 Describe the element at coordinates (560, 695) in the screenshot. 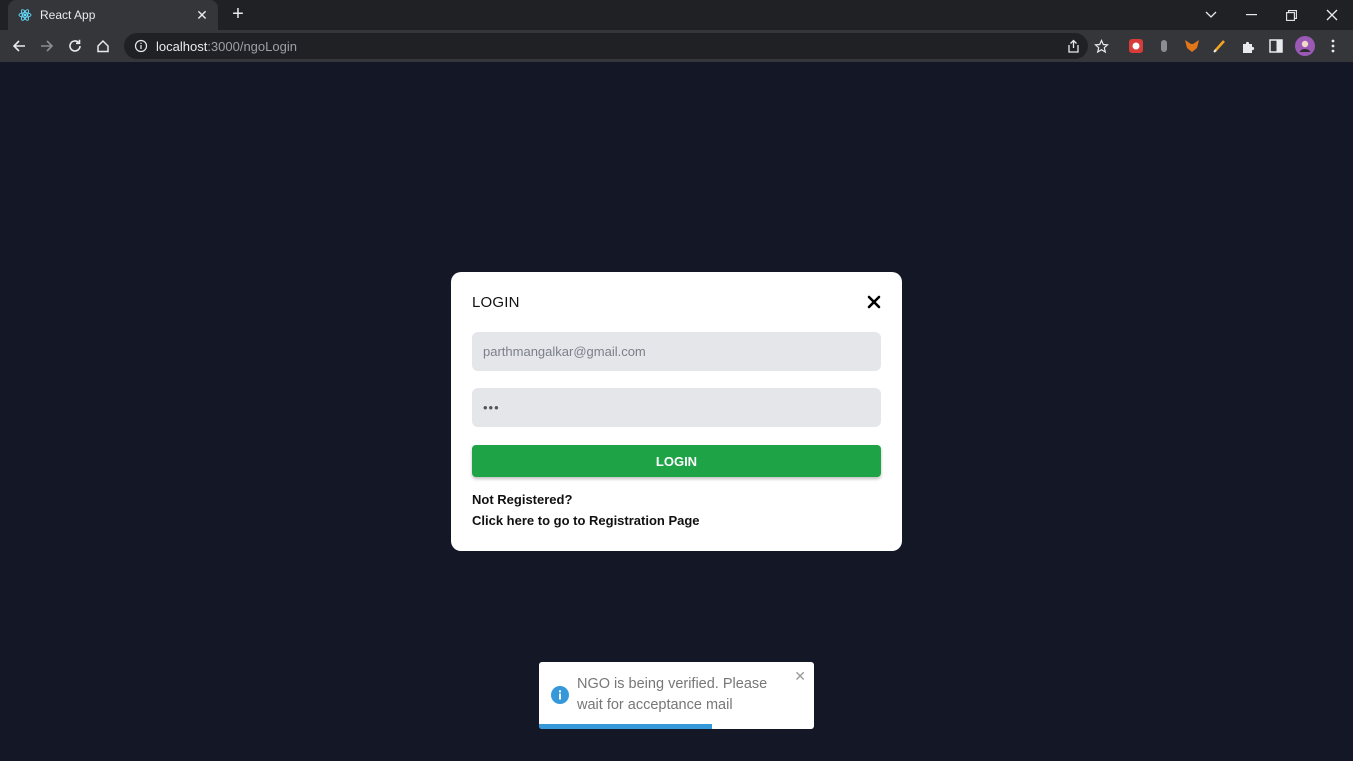

I see `info-icon` at that location.